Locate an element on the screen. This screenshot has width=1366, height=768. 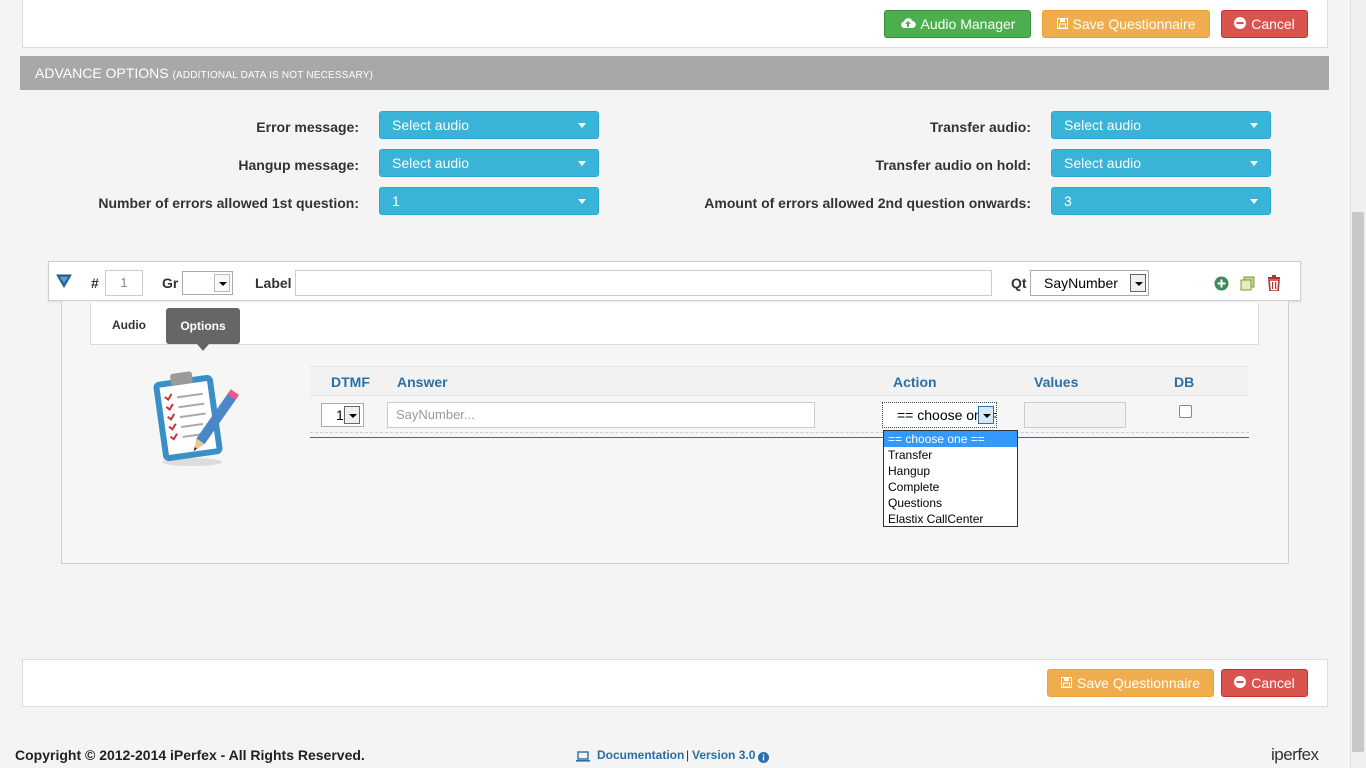
errors-first-value: 1 is located at coordinates (396, 201).